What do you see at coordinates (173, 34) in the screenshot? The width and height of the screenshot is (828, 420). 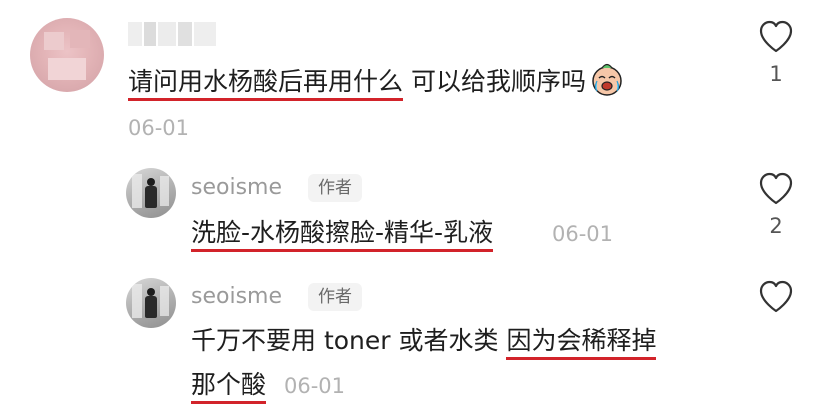 I see `blurred-username` at bounding box center [173, 34].